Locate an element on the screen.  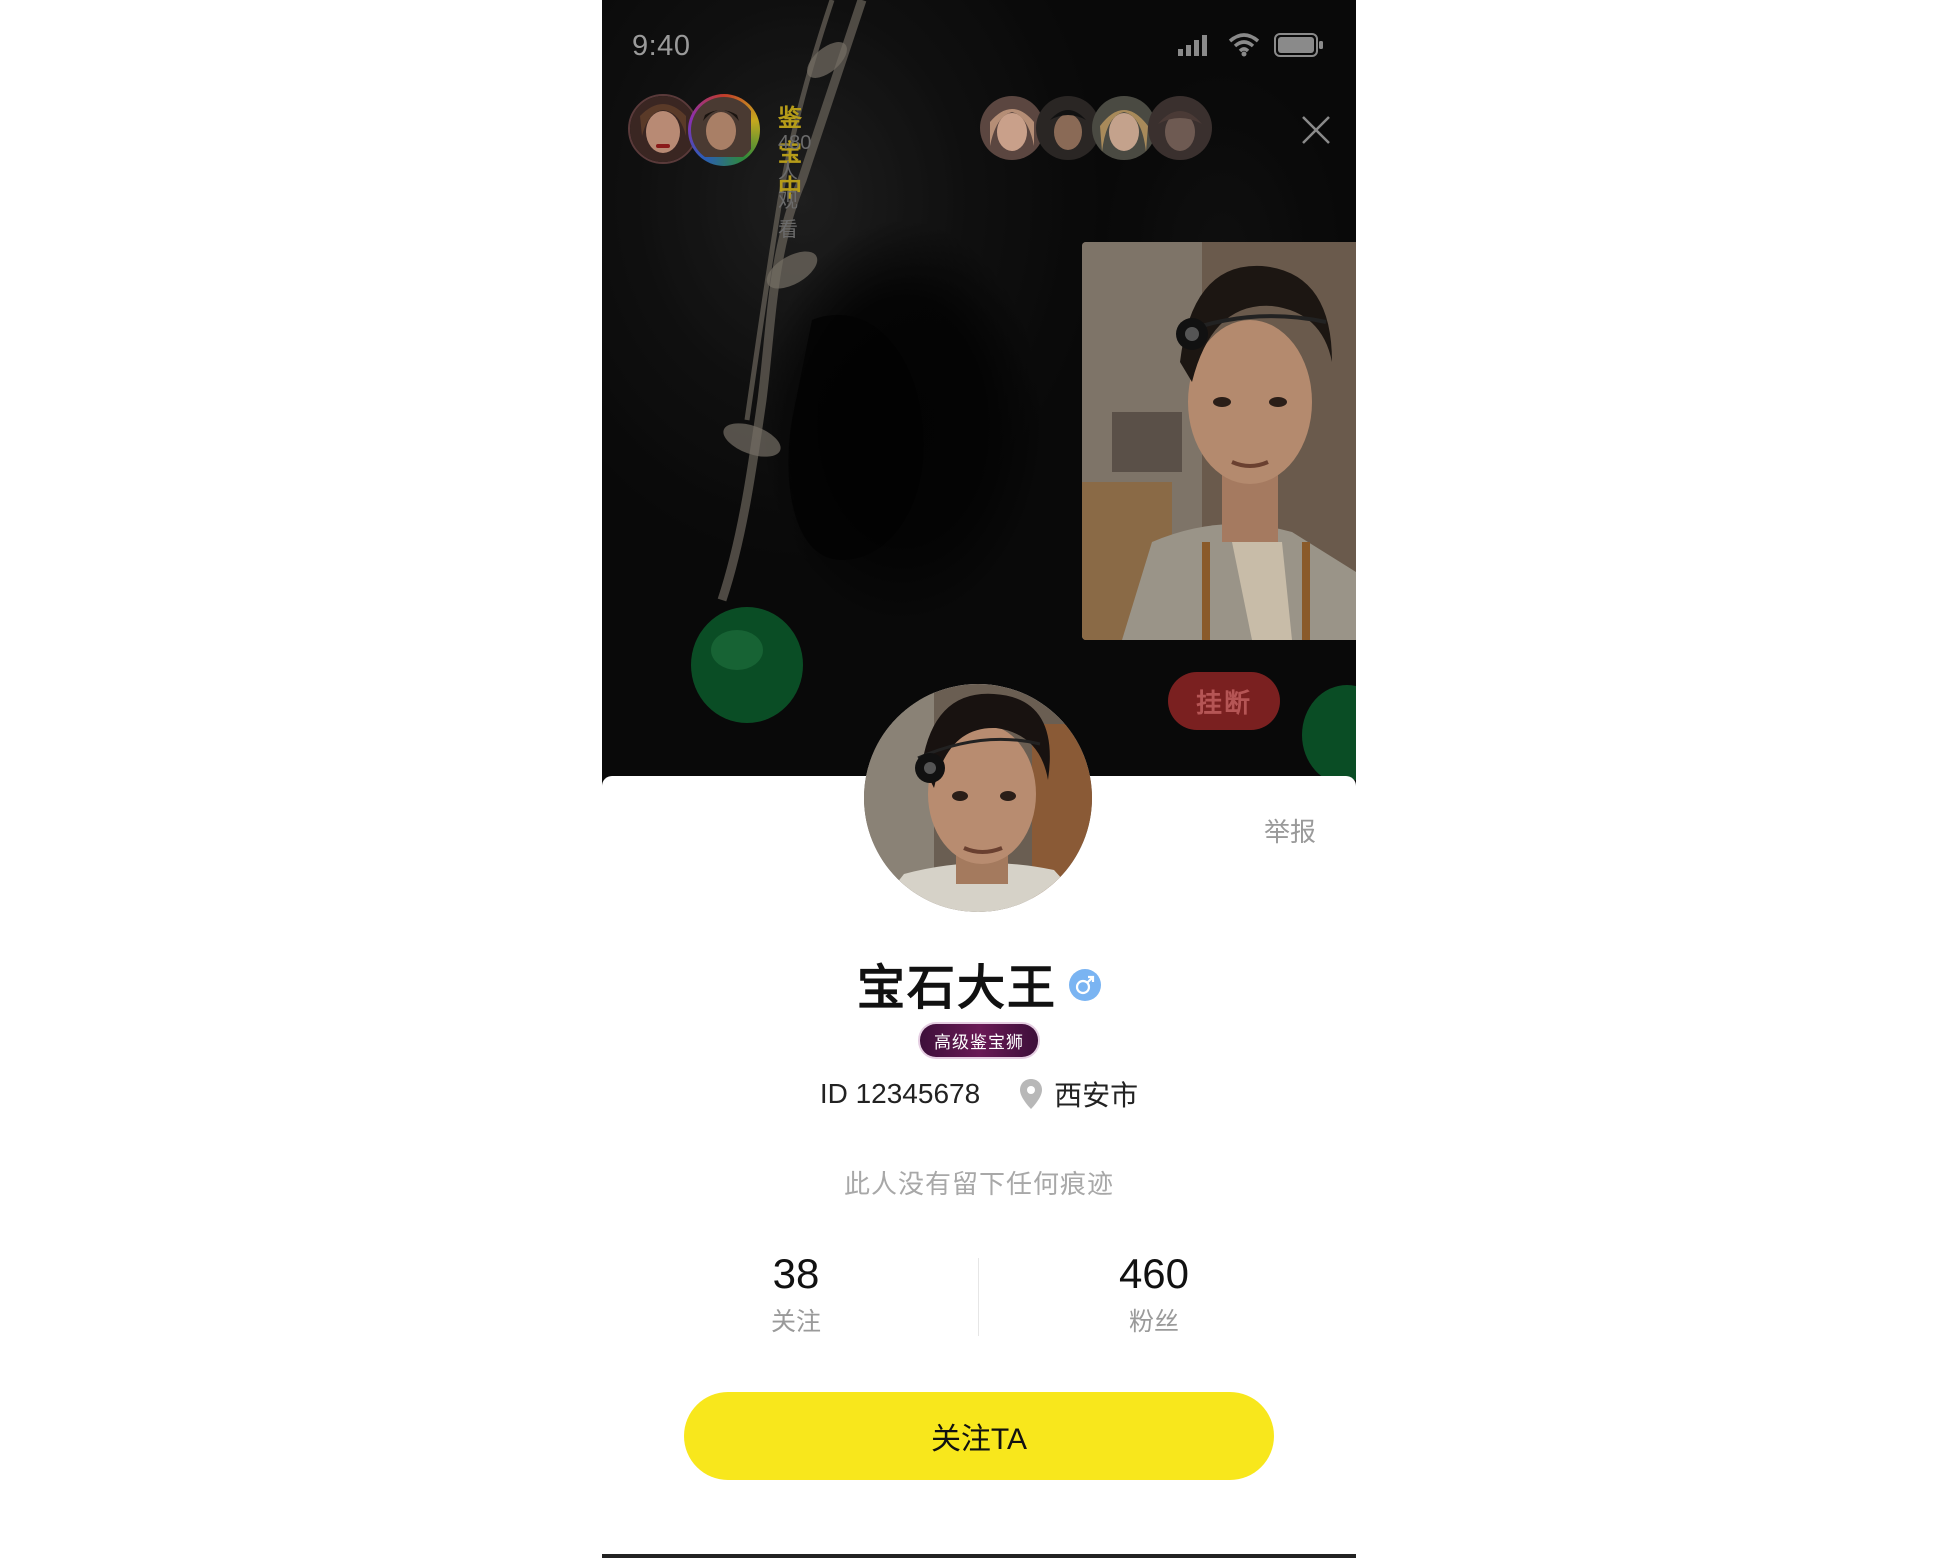
close-button is located at coordinates (1316, 130).